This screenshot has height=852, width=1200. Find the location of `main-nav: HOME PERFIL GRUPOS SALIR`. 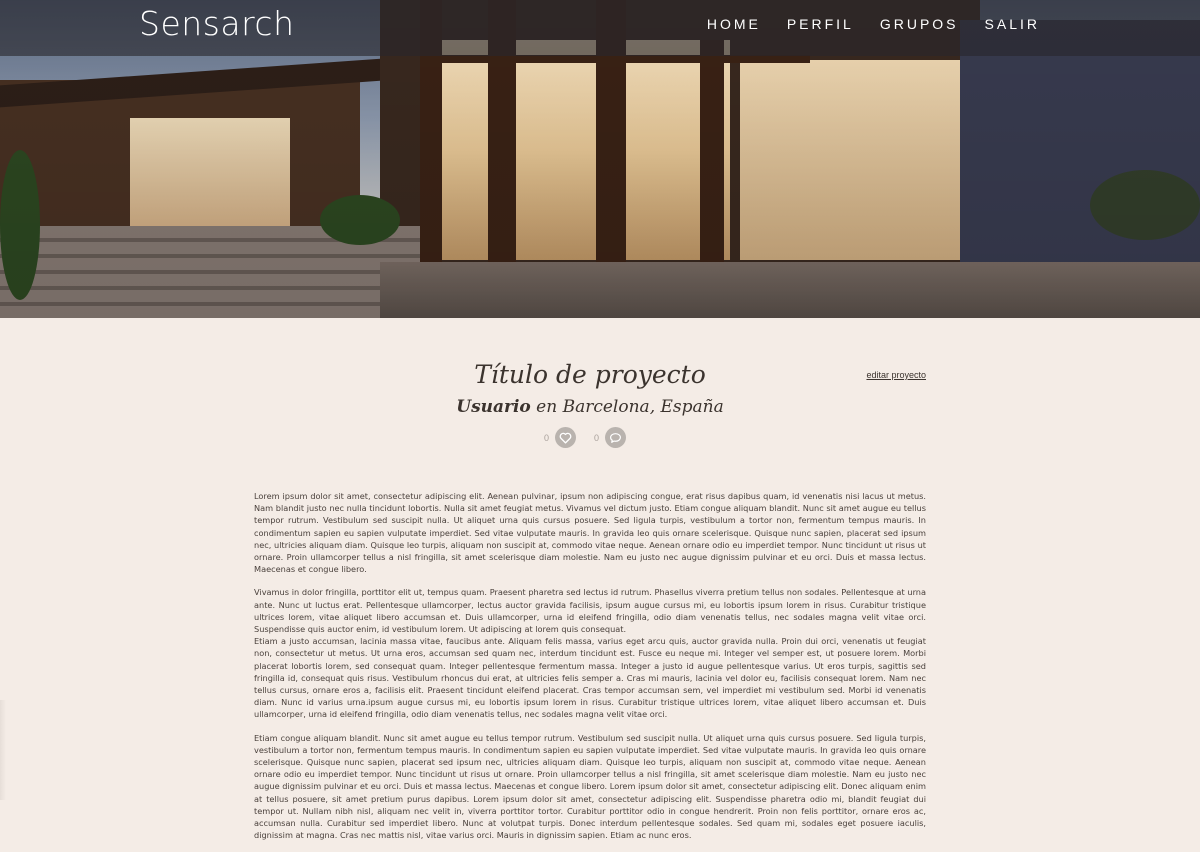

main-nav: HOME PERFIL GRUPOS SALIR is located at coordinates (873, 24).